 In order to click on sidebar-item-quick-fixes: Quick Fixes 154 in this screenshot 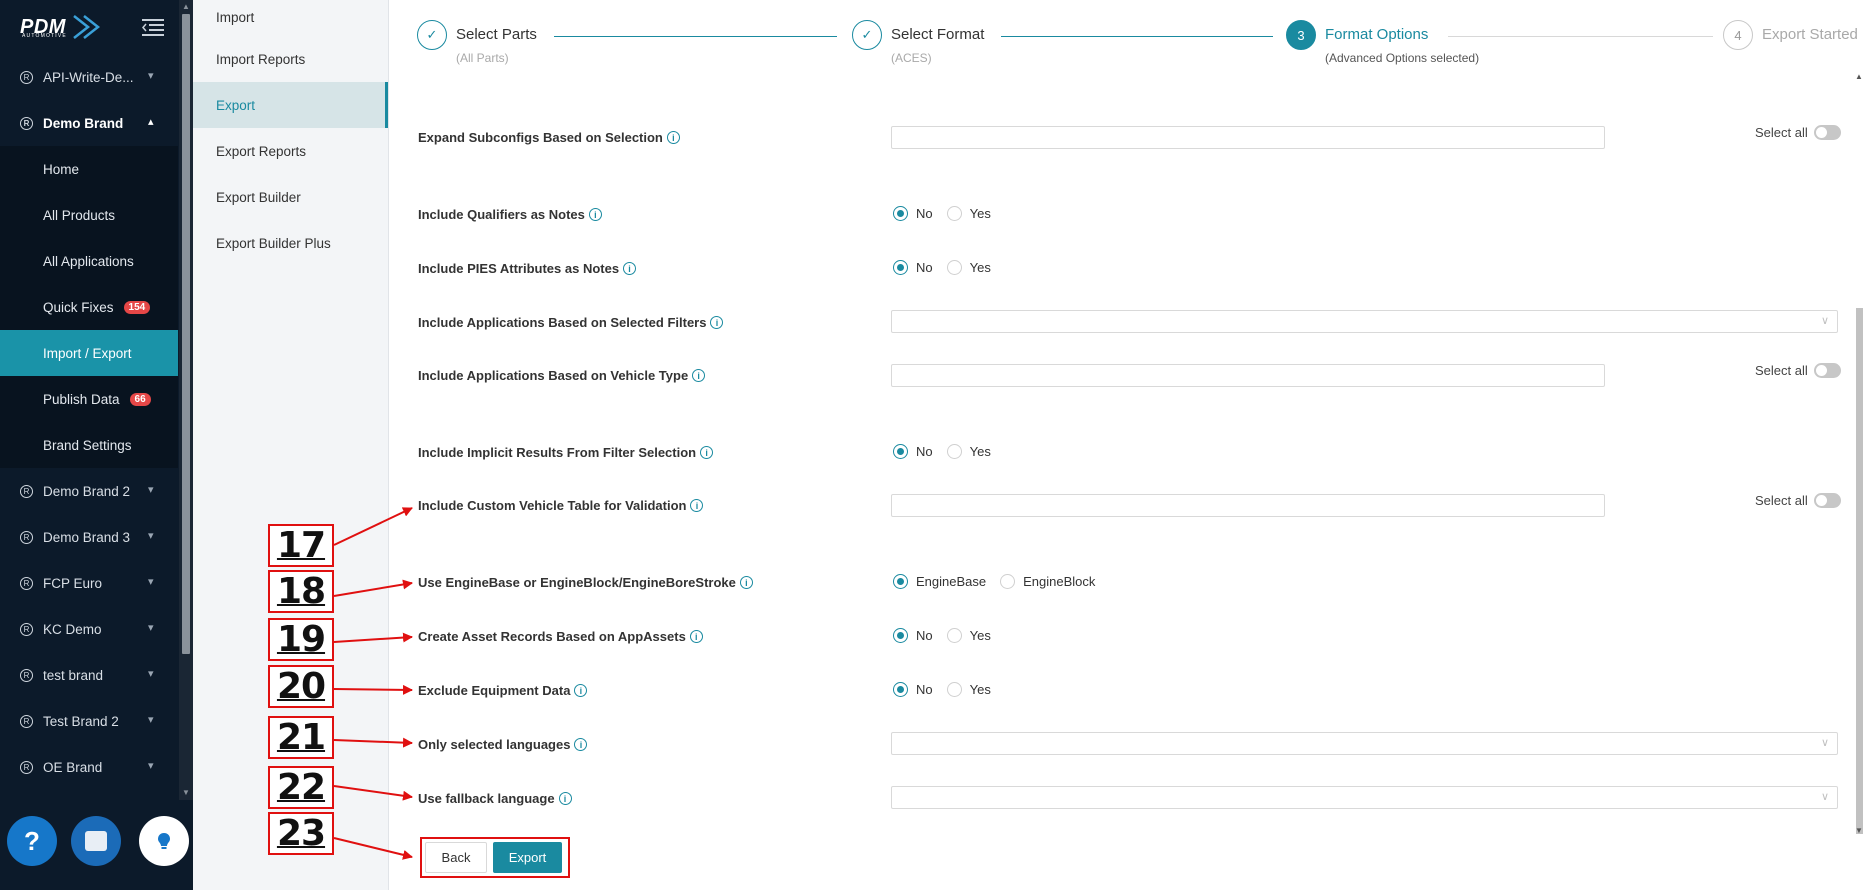, I will do `click(89, 307)`.